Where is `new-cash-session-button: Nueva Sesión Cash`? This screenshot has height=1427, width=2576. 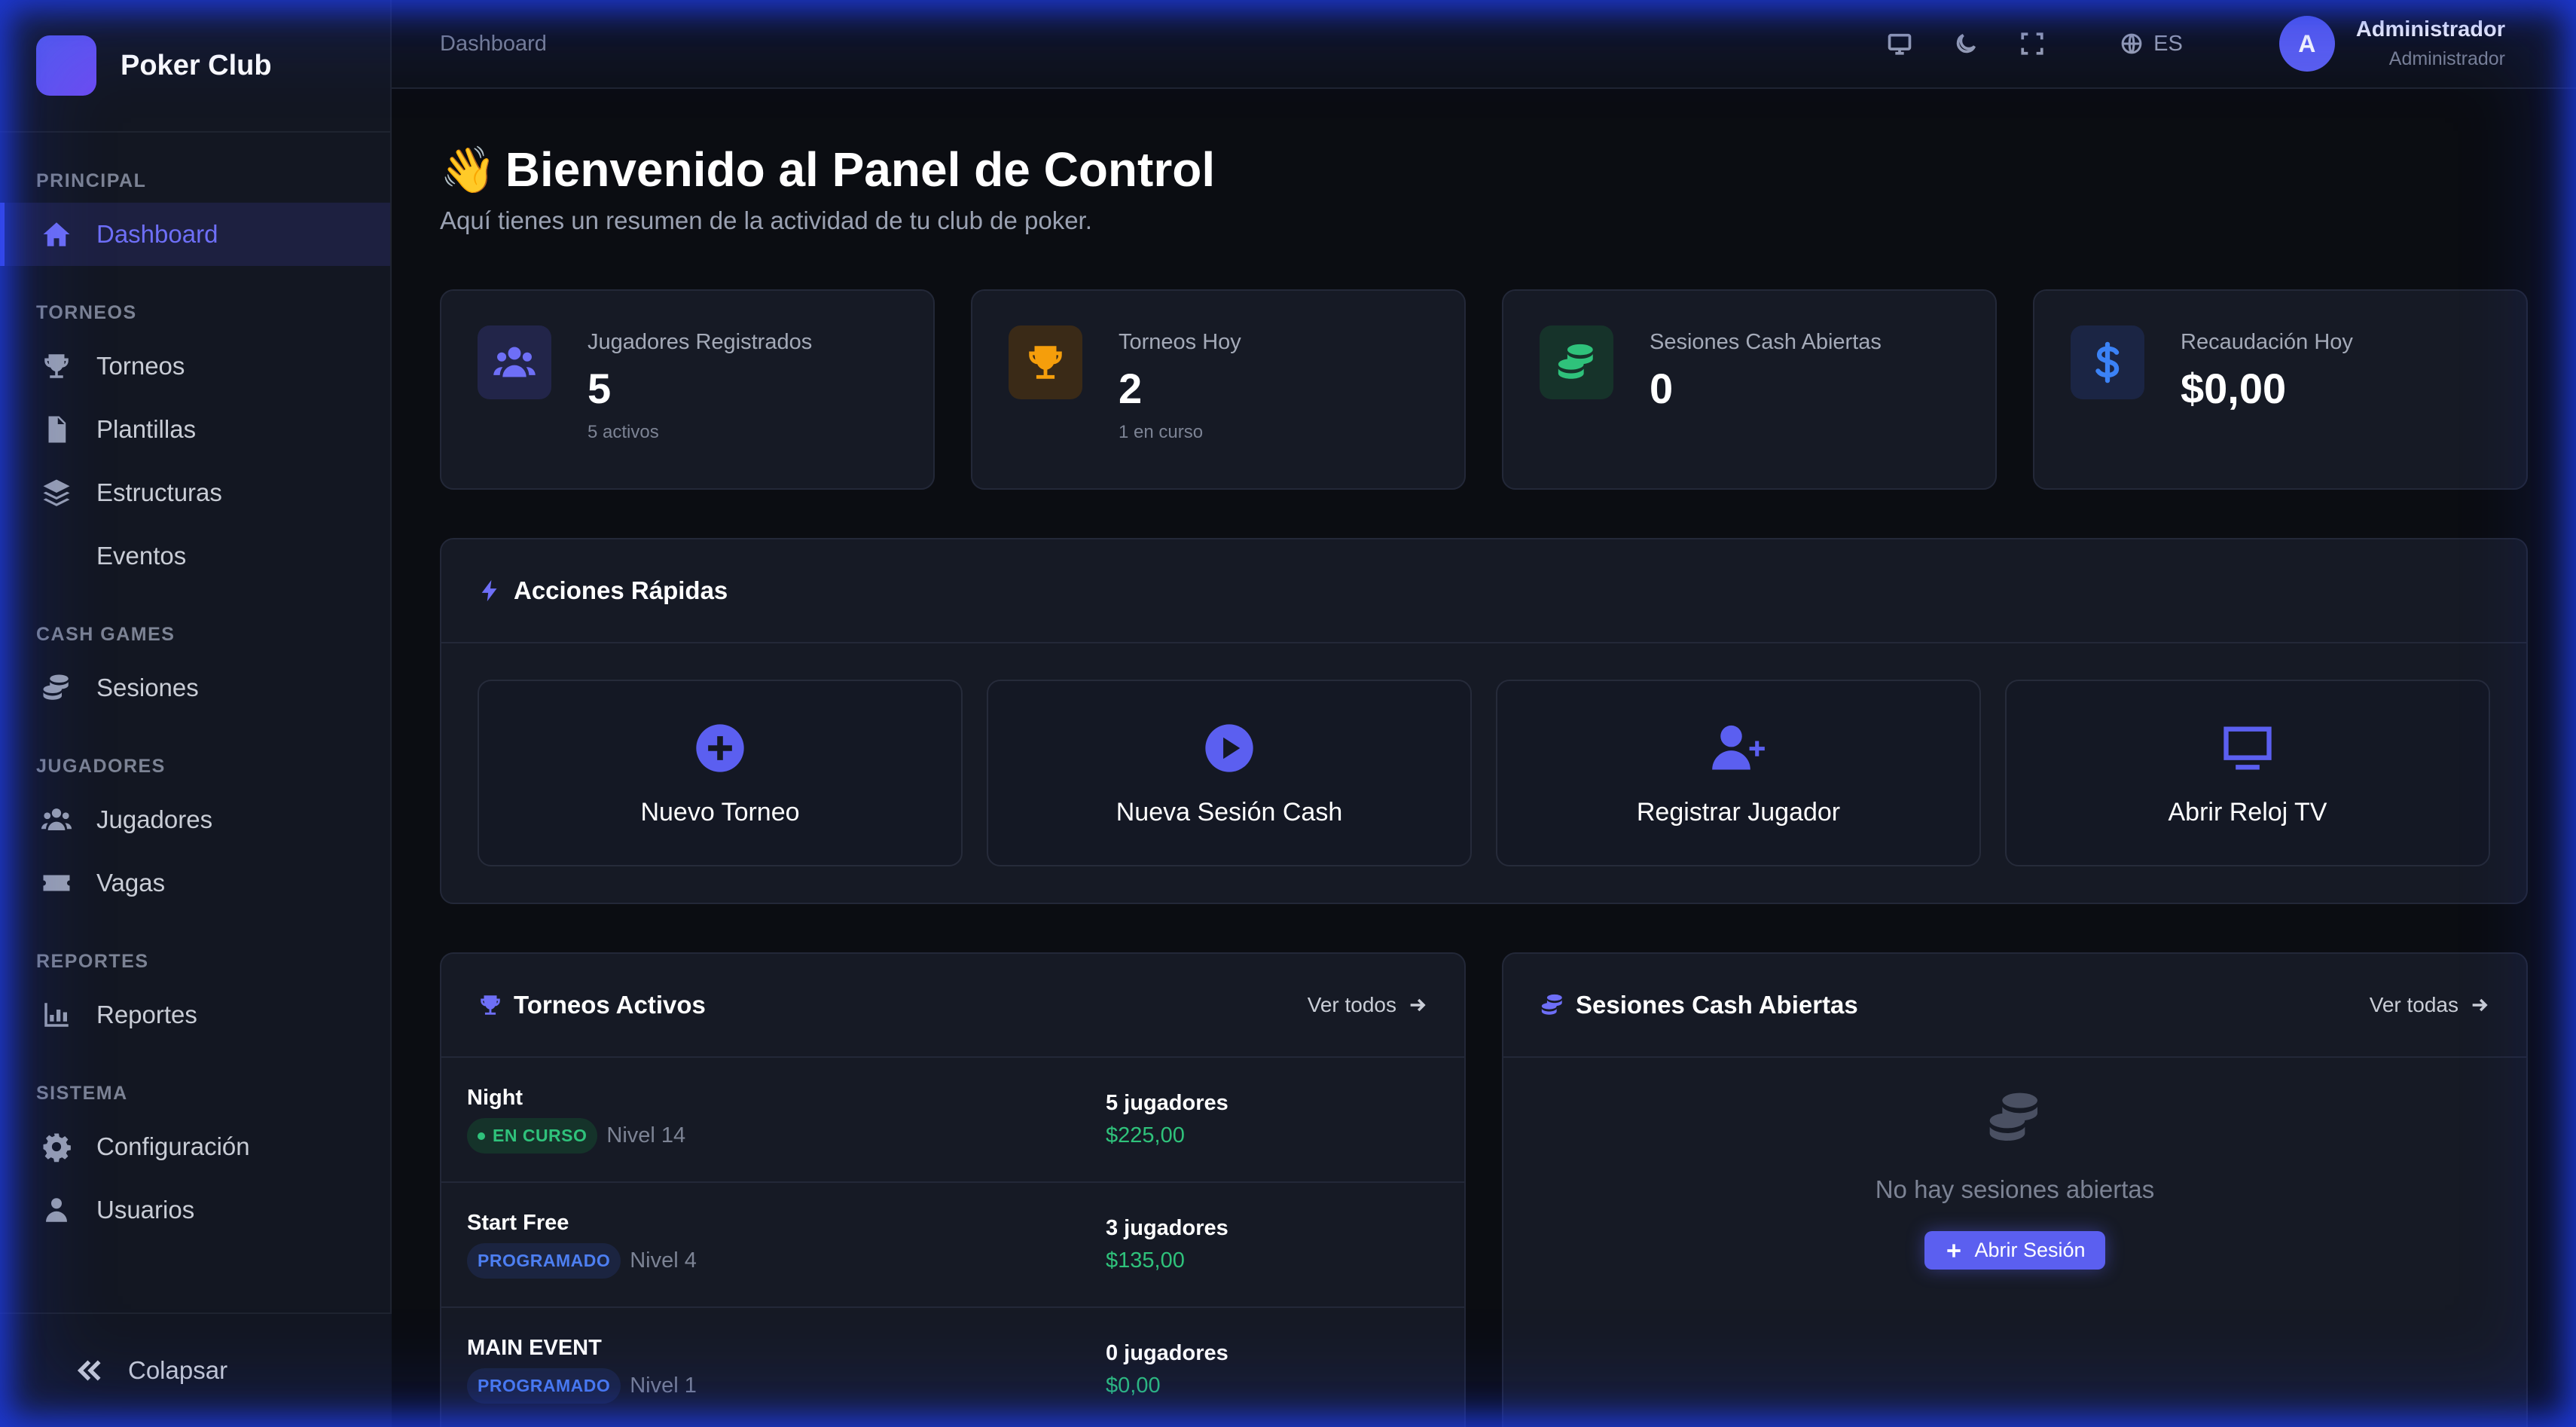 new-cash-session-button: Nueva Sesión Cash is located at coordinates (1230, 773).